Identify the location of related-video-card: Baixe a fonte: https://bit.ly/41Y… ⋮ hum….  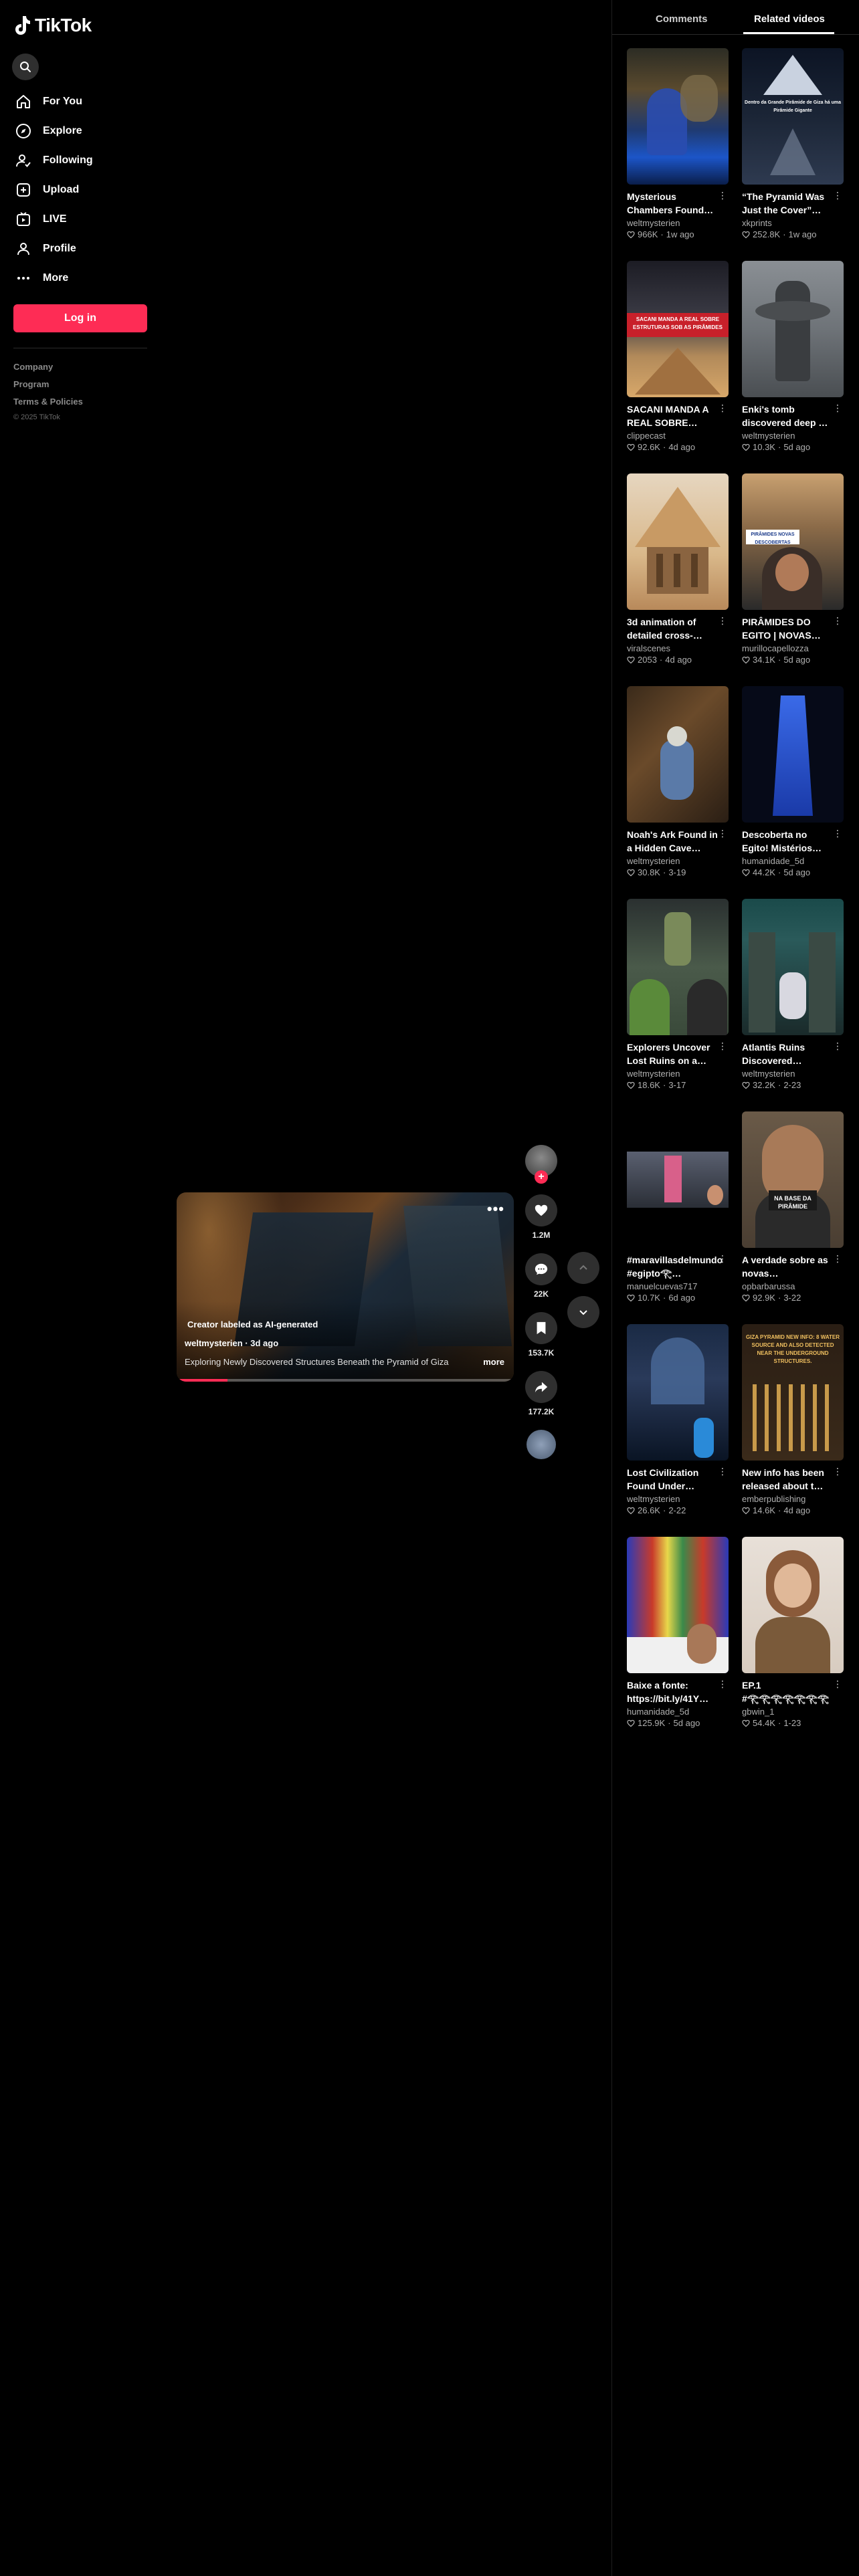
(678, 1632).